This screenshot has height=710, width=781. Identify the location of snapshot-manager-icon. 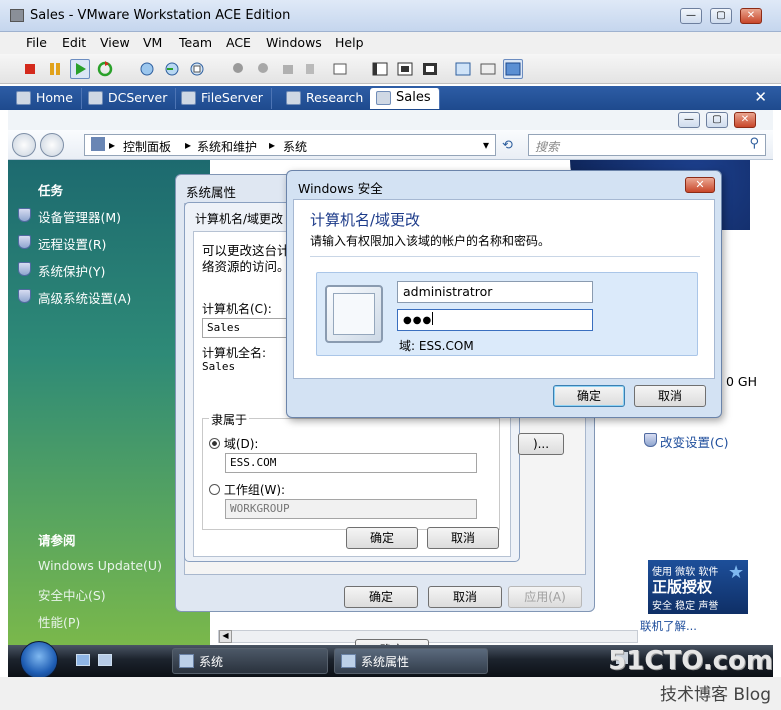
(197, 69).